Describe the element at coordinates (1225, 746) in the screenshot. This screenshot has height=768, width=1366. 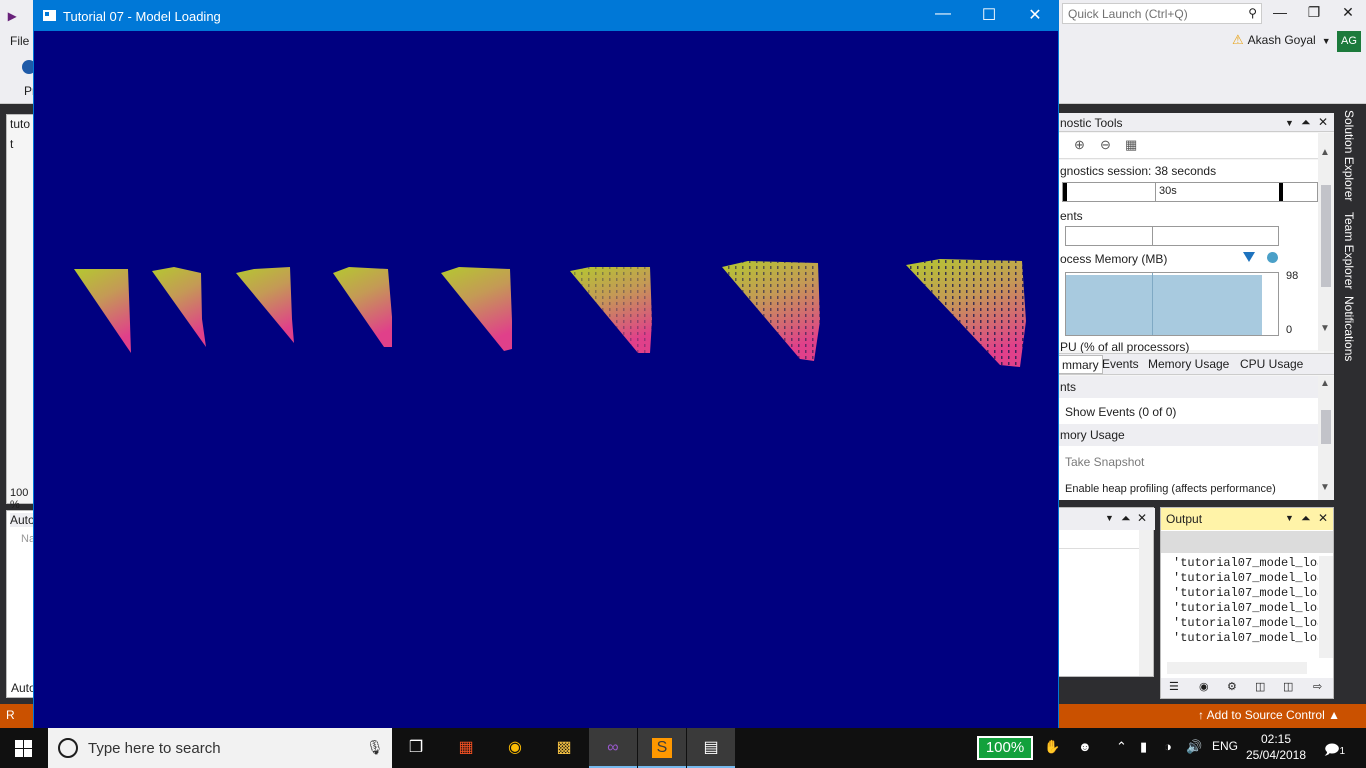
I see `language-indicator: ENG` at that location.